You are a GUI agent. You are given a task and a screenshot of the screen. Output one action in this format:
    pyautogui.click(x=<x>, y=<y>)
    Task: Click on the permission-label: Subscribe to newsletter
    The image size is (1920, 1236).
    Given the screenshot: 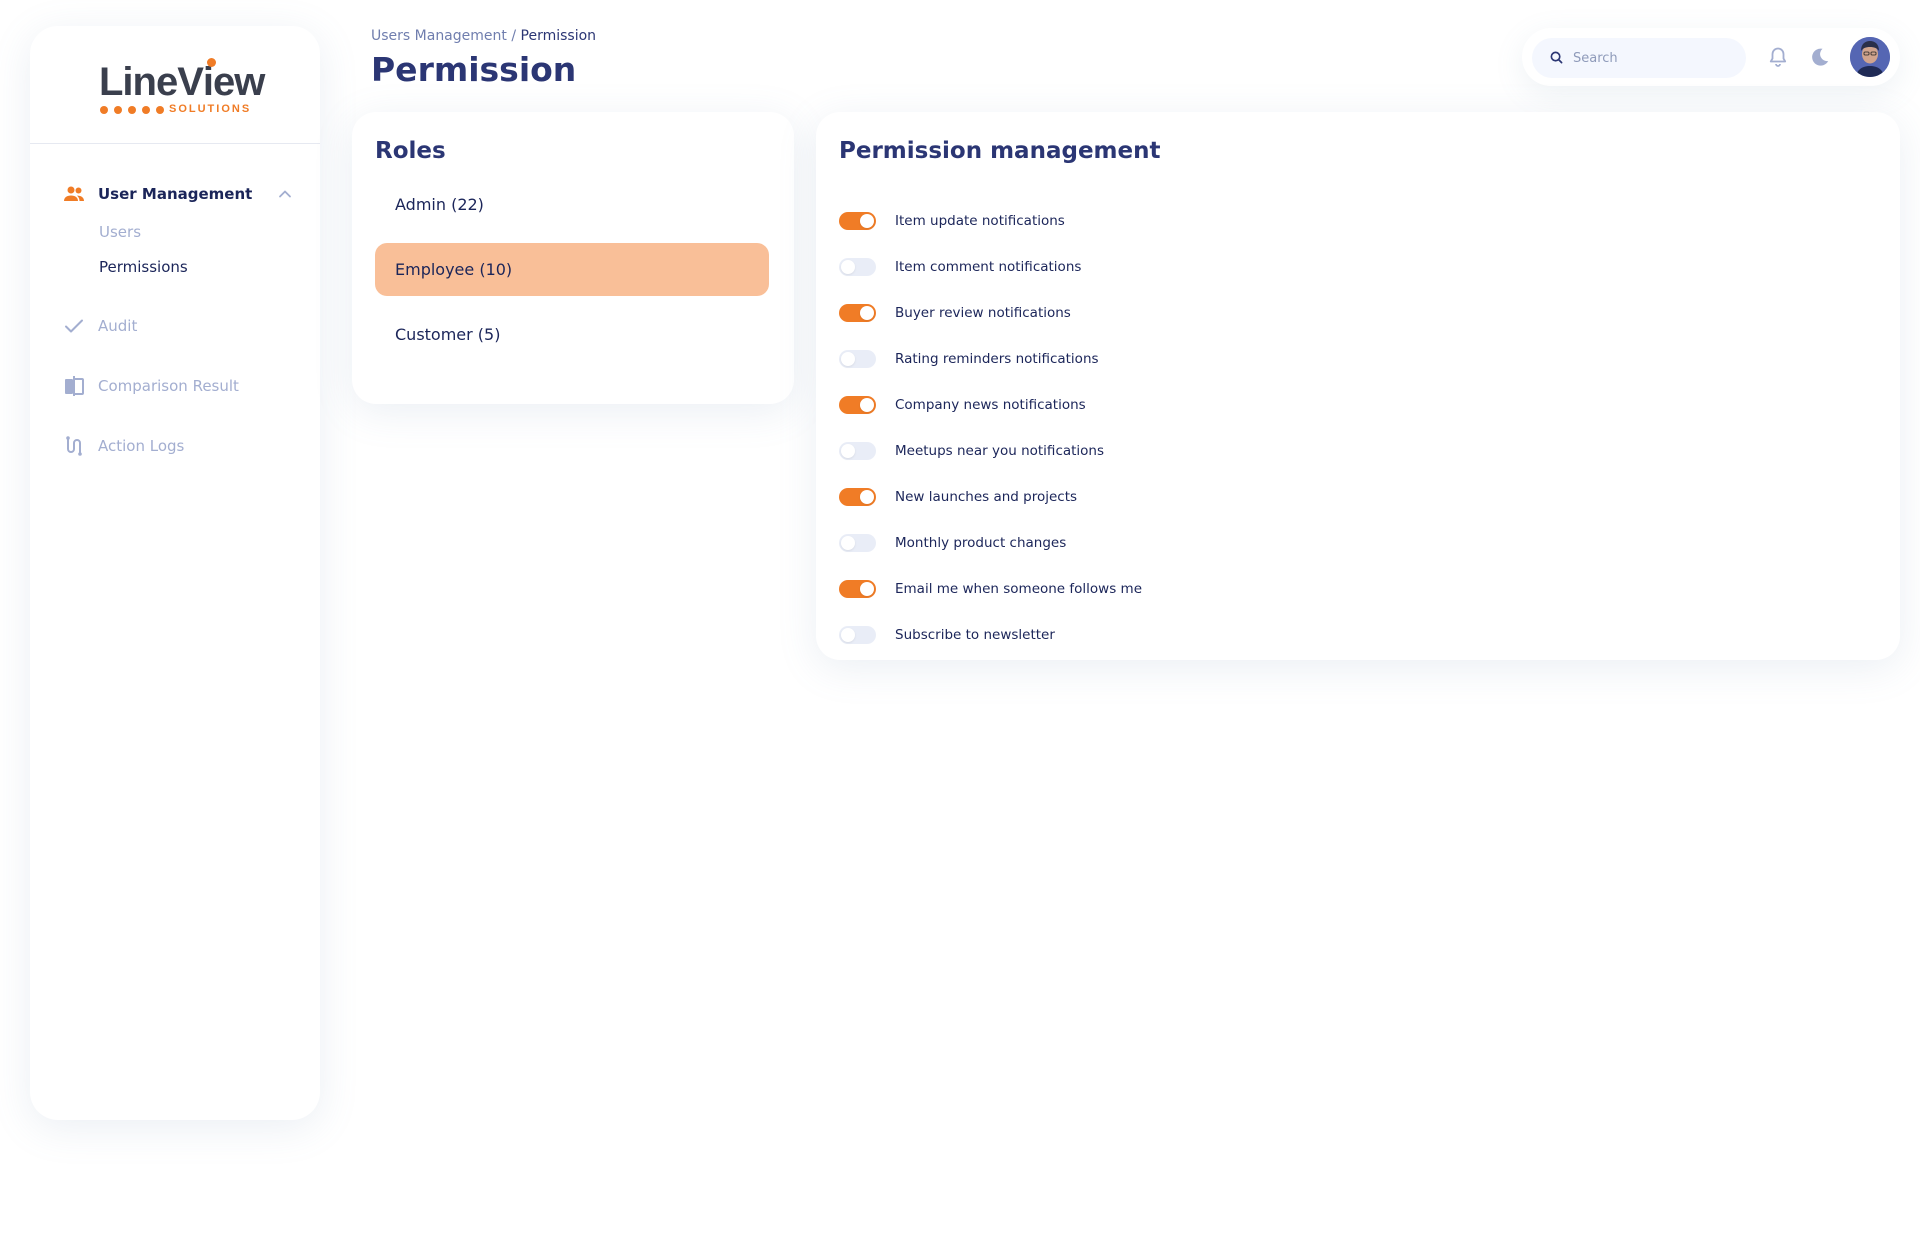 What is the action you would take?
    pyautogui.click(x=975, y=635)
    